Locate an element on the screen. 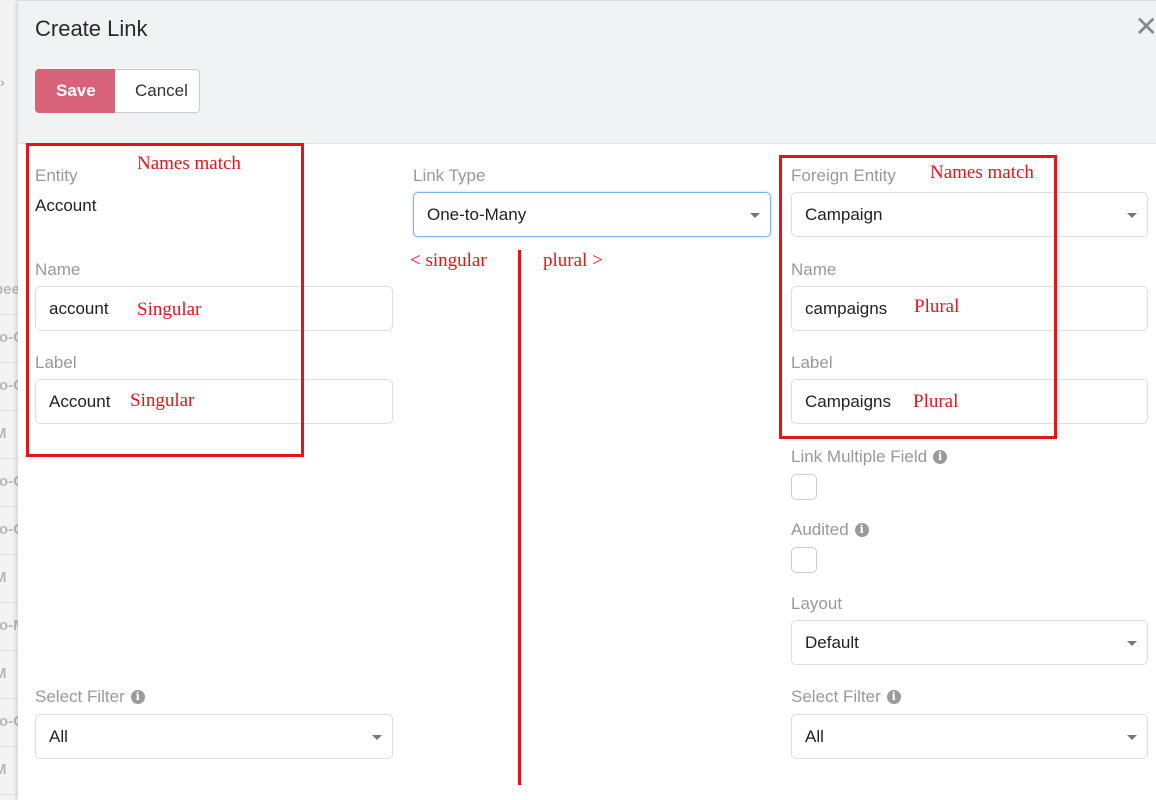  annotation-singular-label: Singular is located at coordinates (162, 400).